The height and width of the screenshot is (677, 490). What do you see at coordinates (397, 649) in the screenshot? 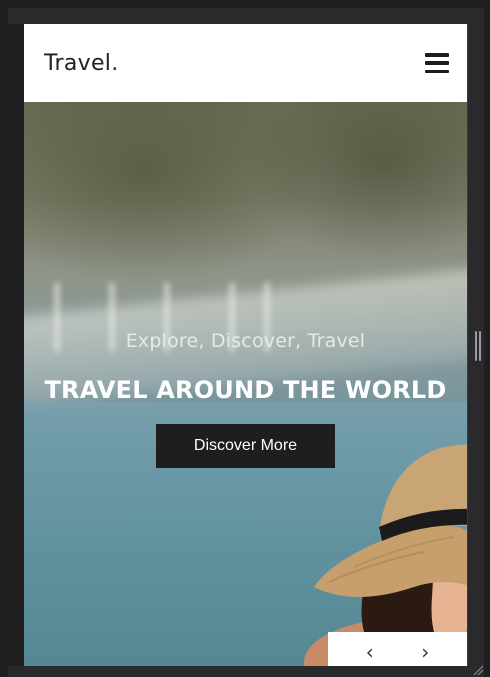
I see `slider-nav: ‹ ›` at bounding box center [397, 649].